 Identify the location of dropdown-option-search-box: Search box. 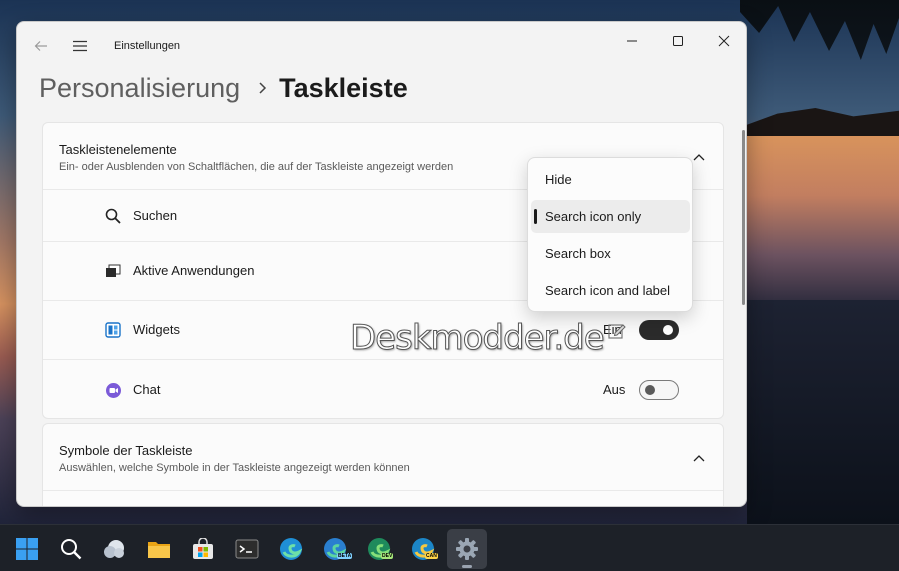
(610, 253).